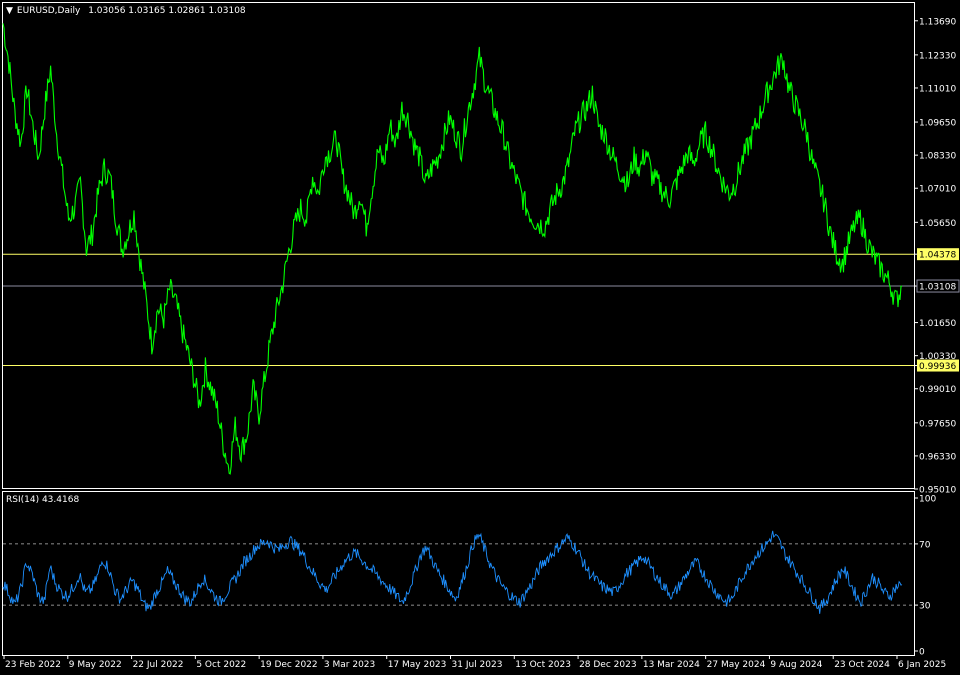 The width and height of the screenshot is (960, 675). I want to click on rsi-header: RSI(14) 43.4168, so click(43, 500).